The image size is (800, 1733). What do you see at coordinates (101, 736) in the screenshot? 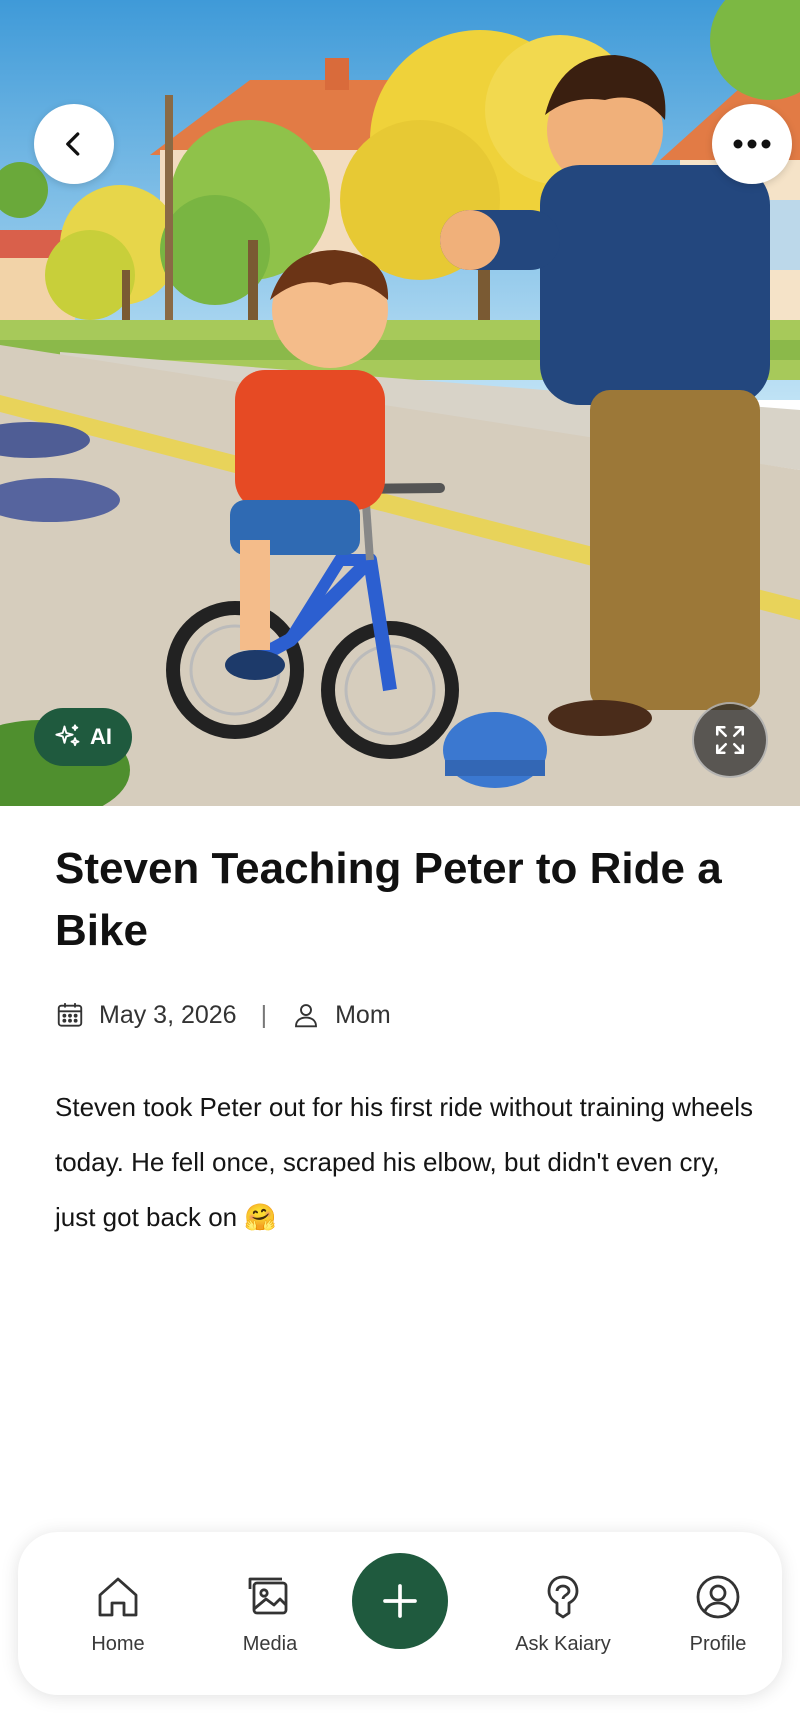
I see `ai-badge-label: AI` at bounding box center [101, 736].